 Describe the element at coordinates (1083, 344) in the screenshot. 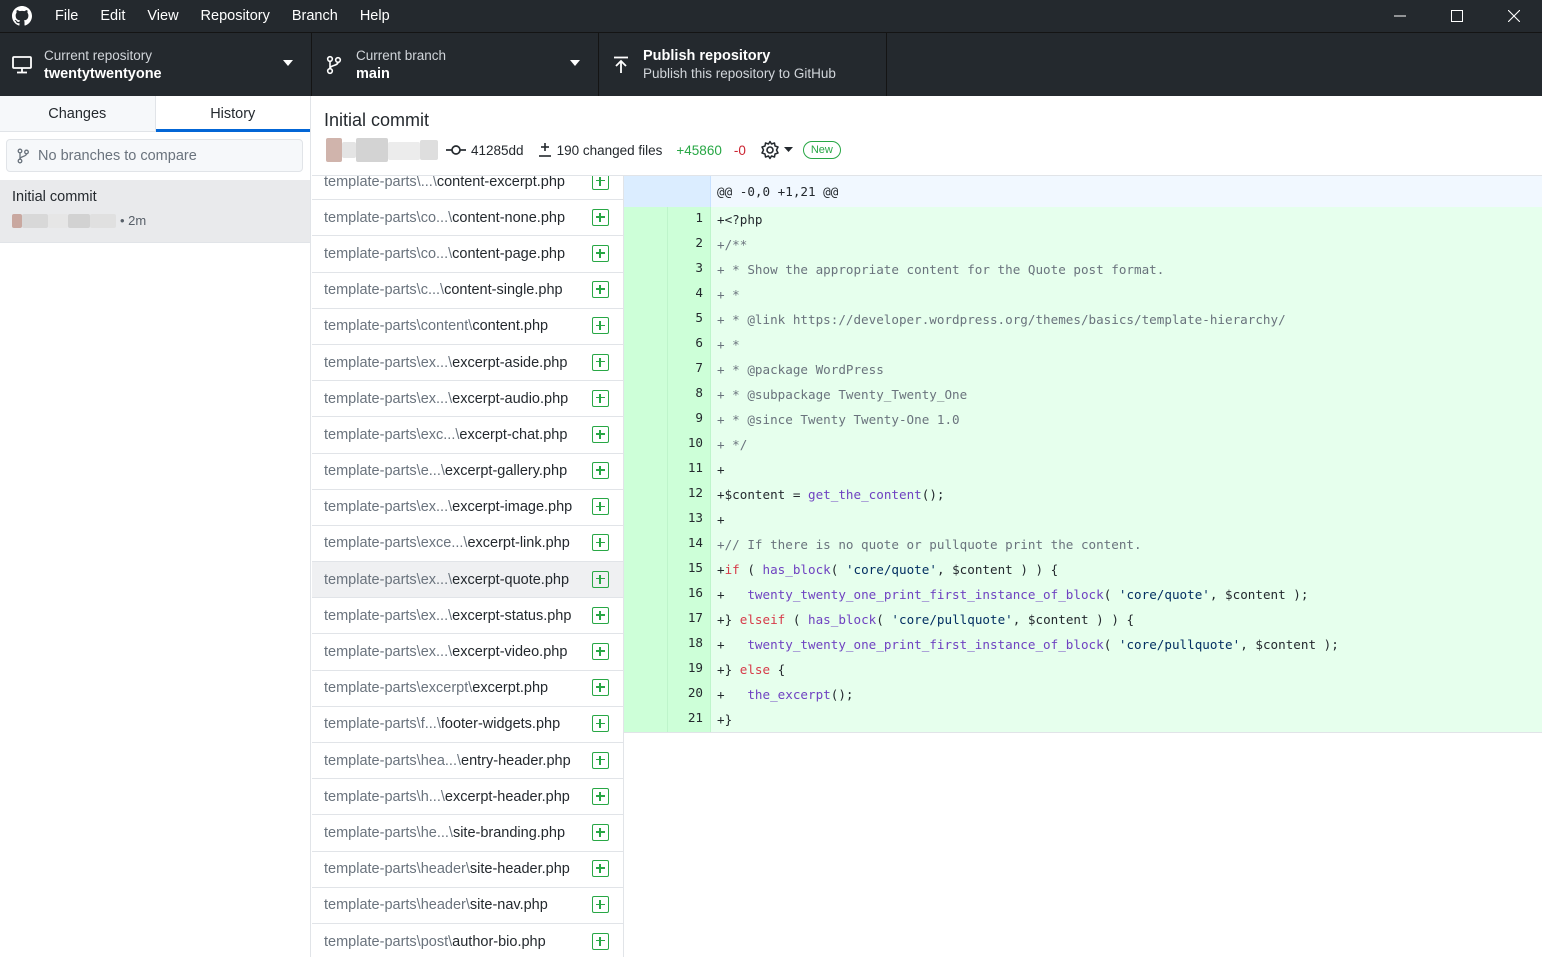

I see `diff-line: 6 + *` at that location.